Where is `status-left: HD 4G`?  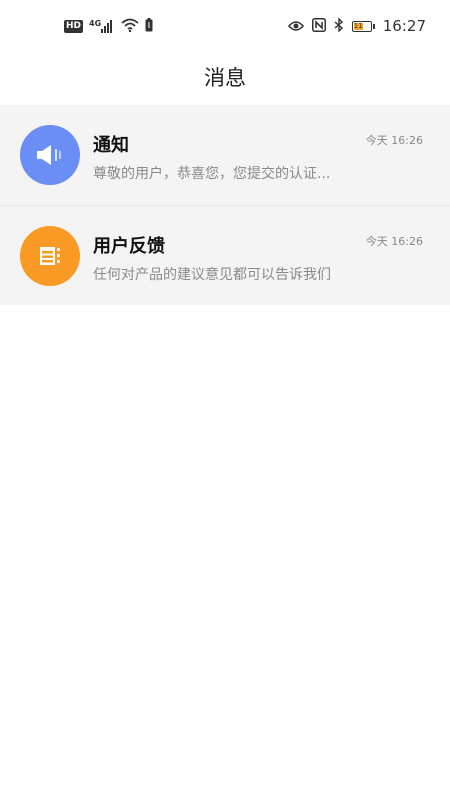 status-left: HD 4G is located at coordinates (108, 26).